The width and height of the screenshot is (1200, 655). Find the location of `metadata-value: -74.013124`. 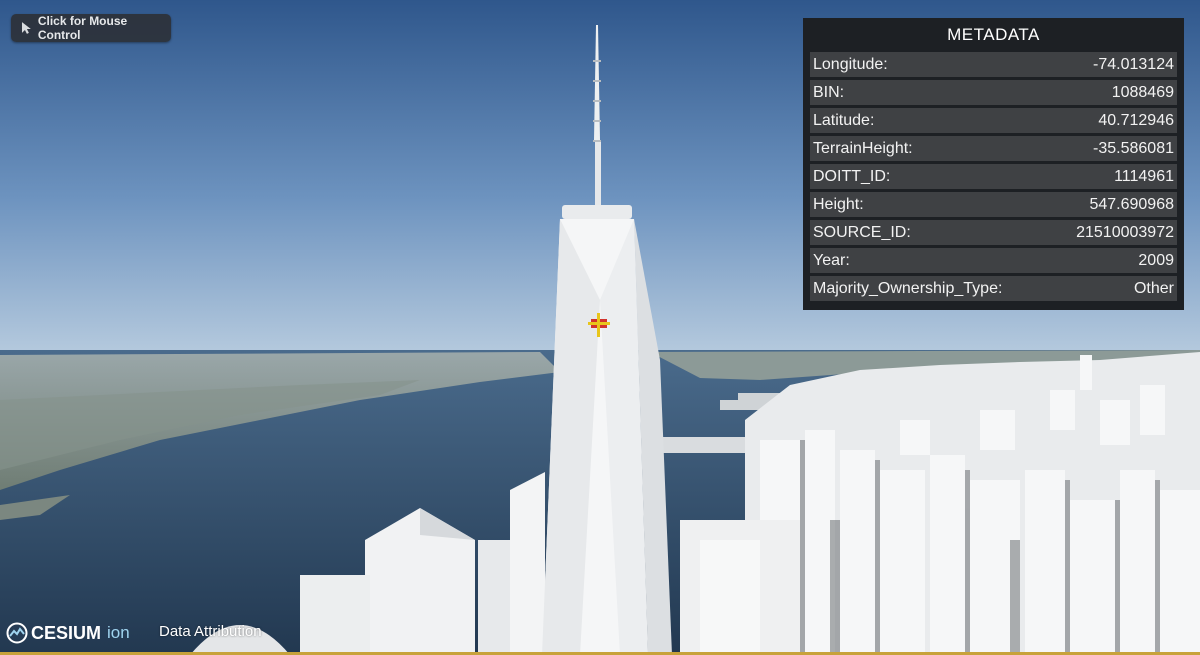

metadata-value: -74.013124 is located at coordinates (1133, 64).